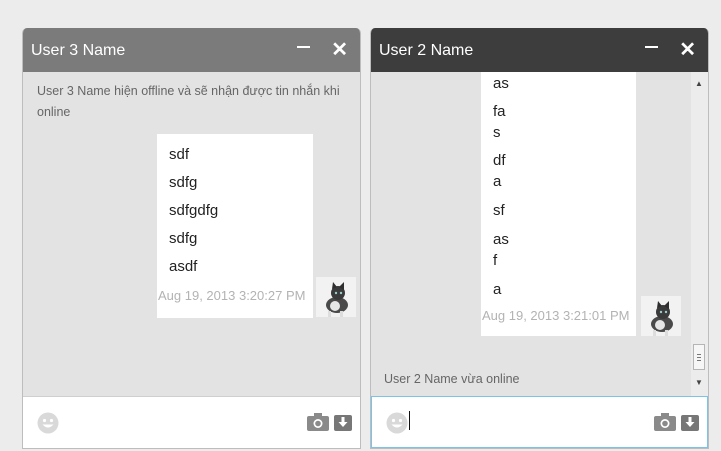 This screenshot has height=451, width=721. What do you see at coordinates (539, 50) in the screenshot?
I see `chat-header: User 2 Name ✕` at bounding box center [539, 50].